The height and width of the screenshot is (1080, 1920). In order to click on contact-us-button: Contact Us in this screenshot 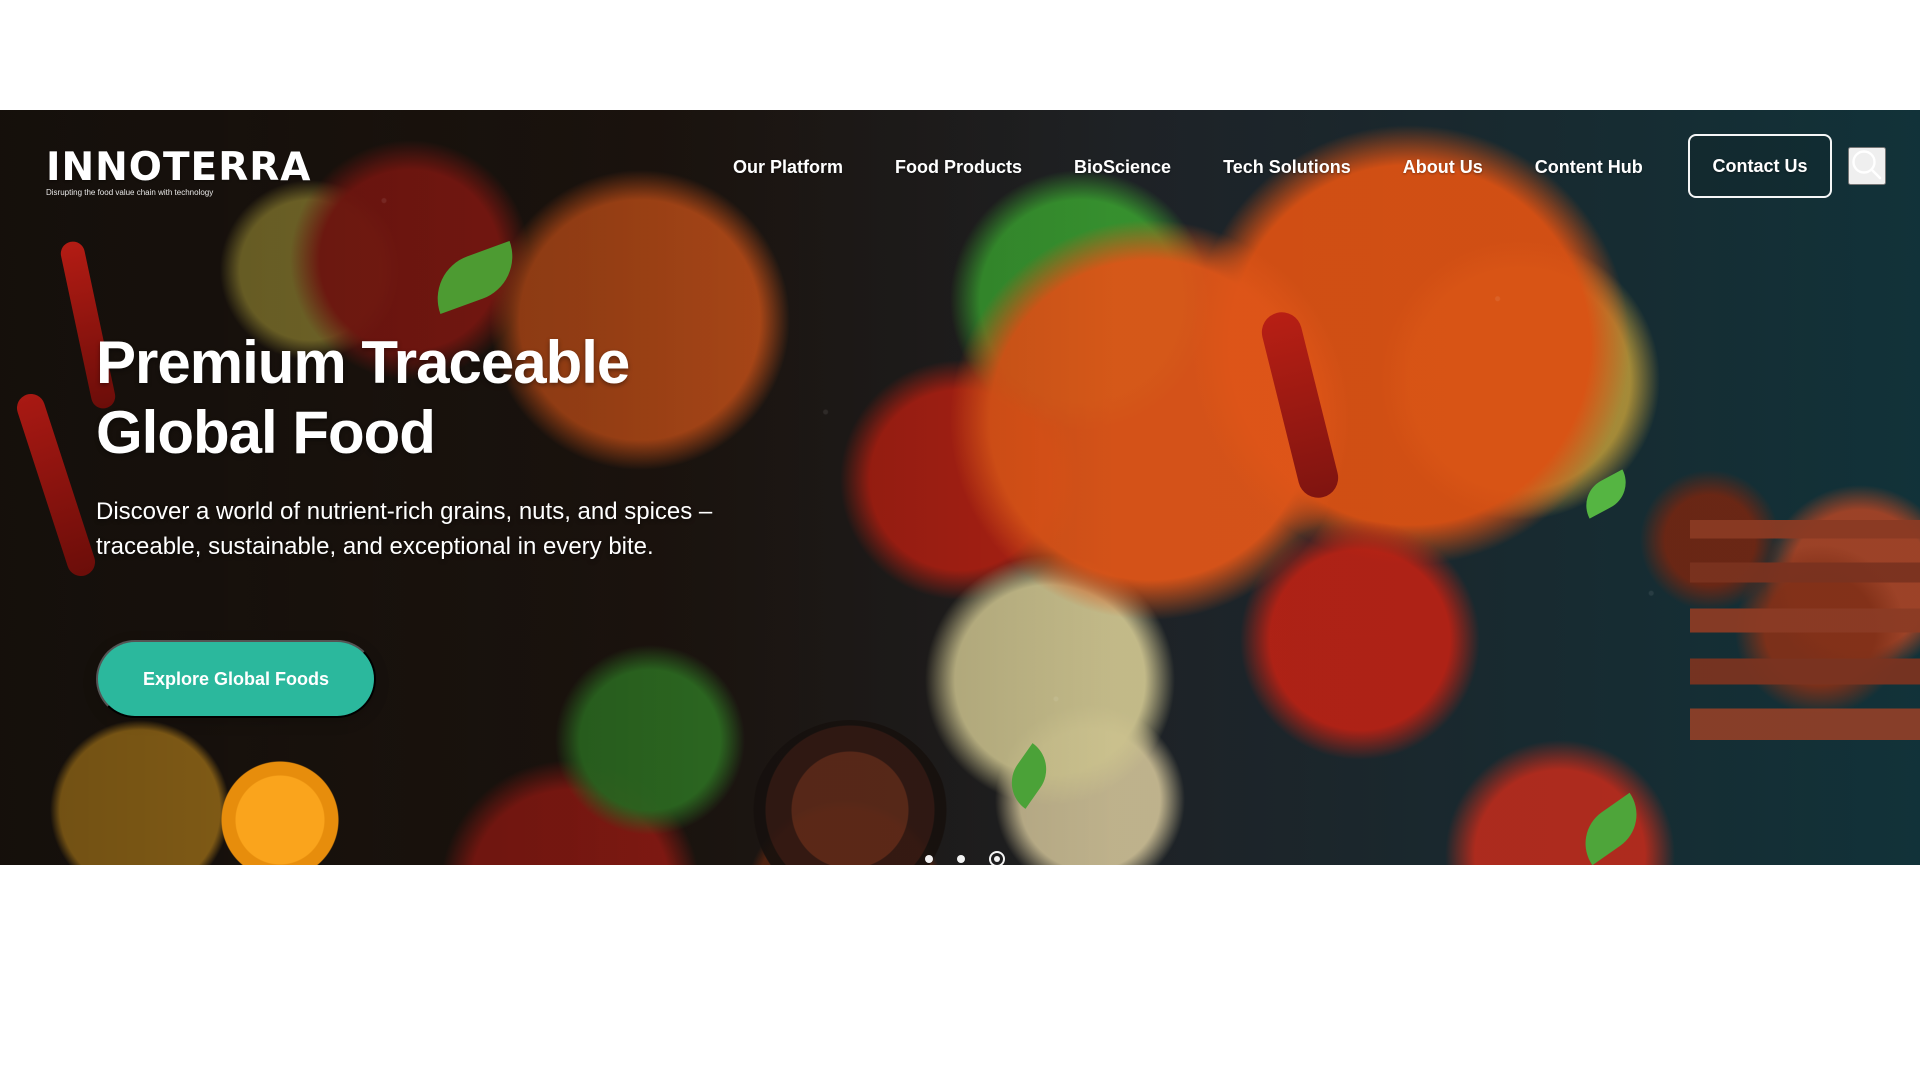, I will do `click(1760, 166)`.